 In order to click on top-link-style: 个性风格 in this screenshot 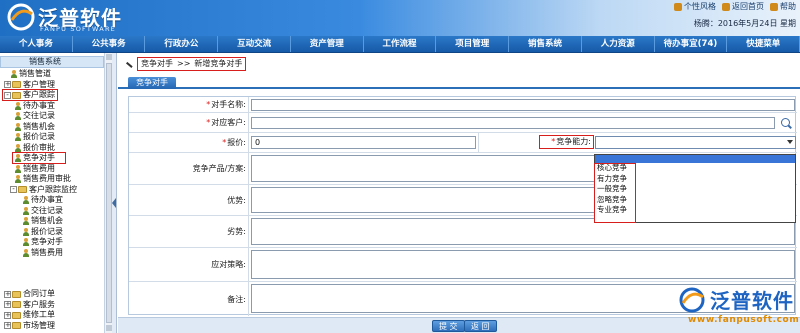, I will do `click(695, 6)`.